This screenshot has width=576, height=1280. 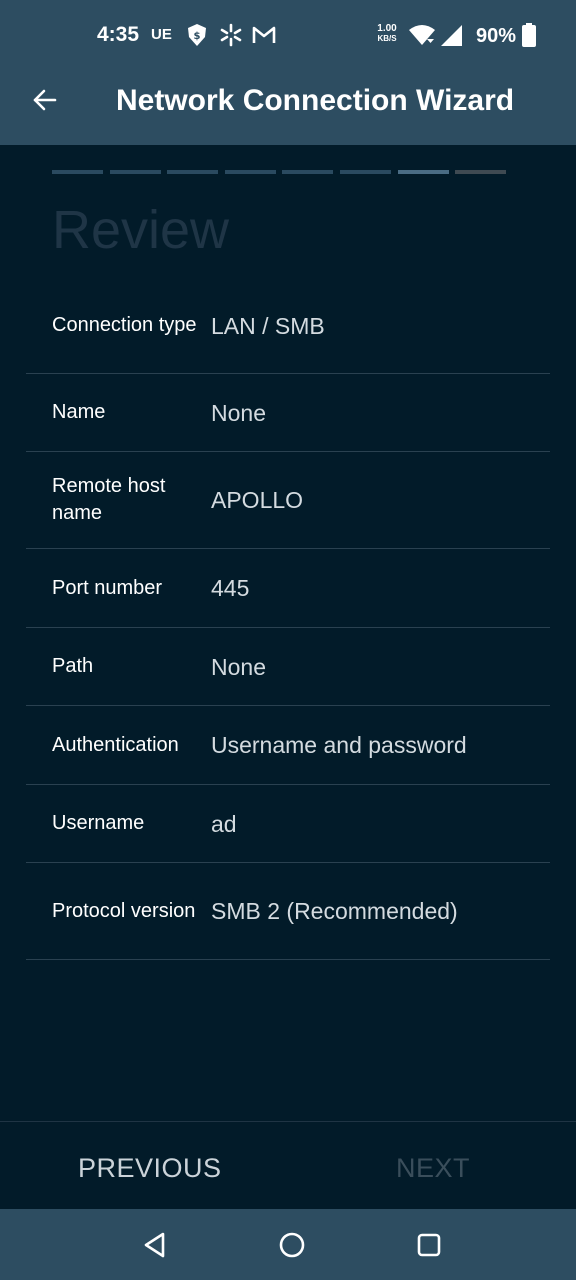 What do you see at coordinates (141, 230) in the screenshot?
I see `page-title: Review` at bounding box center [141, 230].